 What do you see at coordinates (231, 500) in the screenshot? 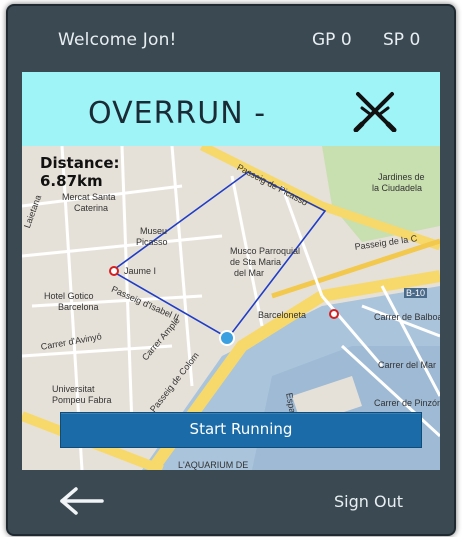
I see `bottom-bar: Sign Out` at bounding box center [231, 500].